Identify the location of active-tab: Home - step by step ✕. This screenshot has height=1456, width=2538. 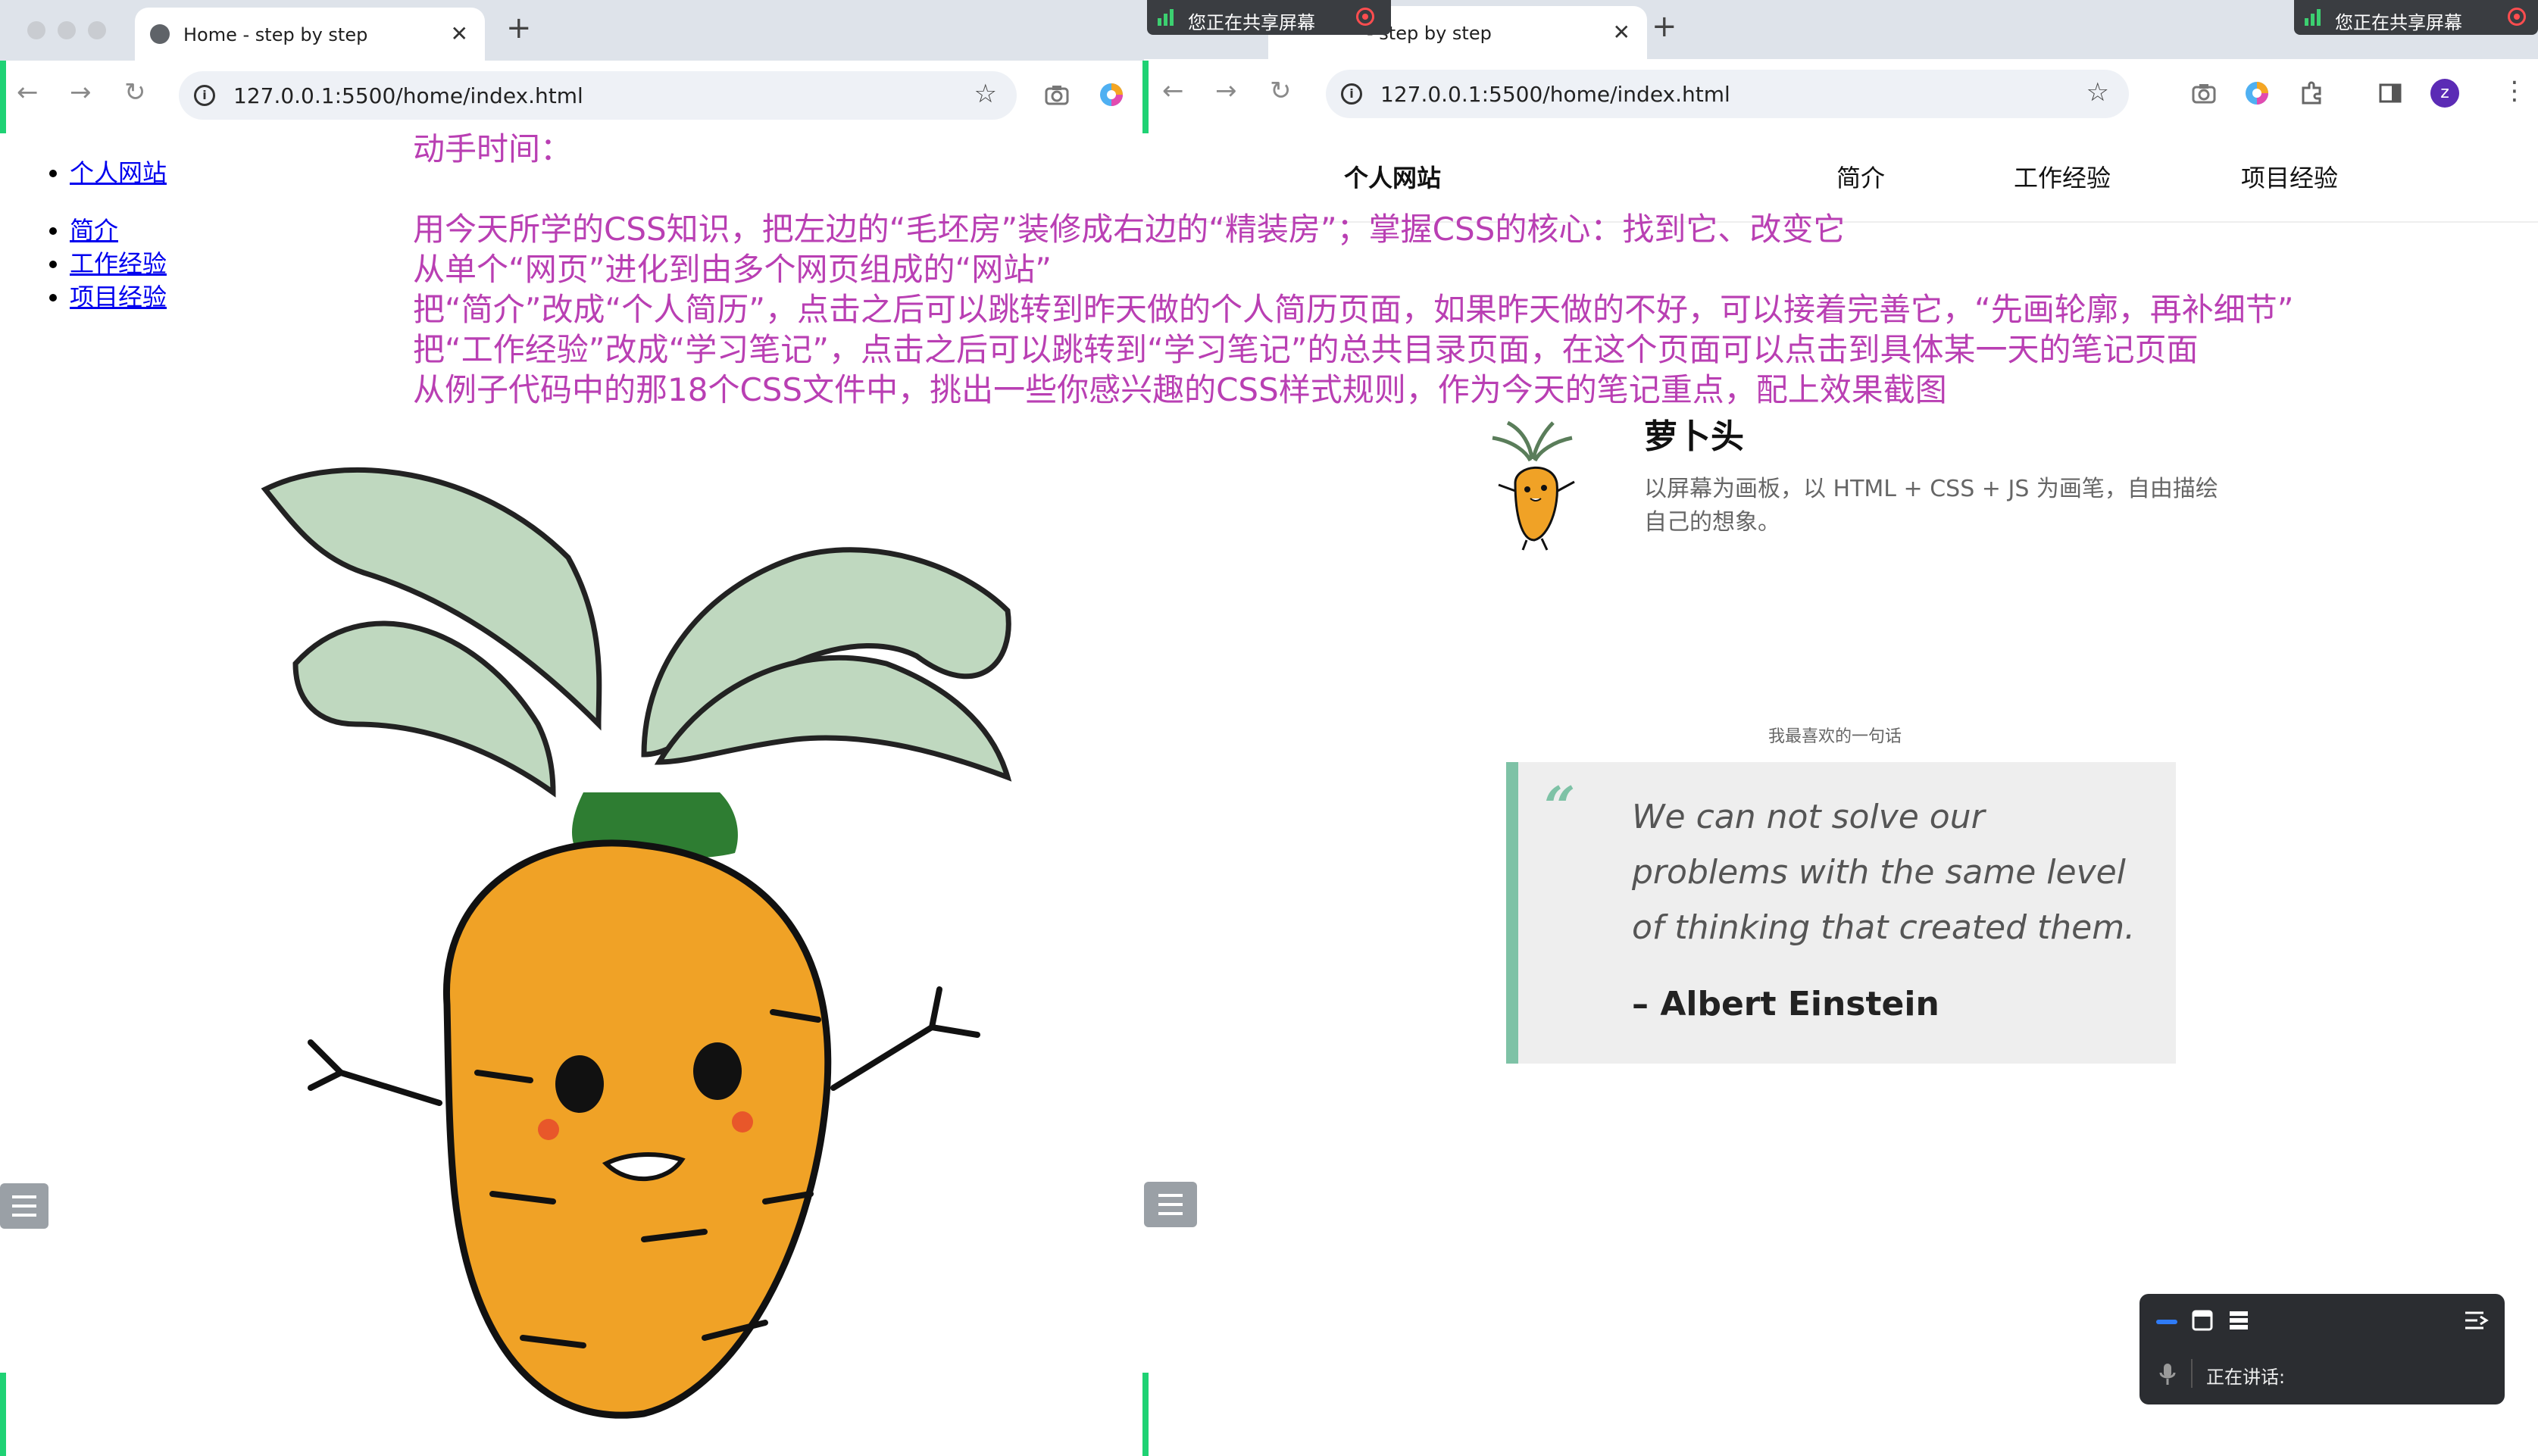
(310, 34).